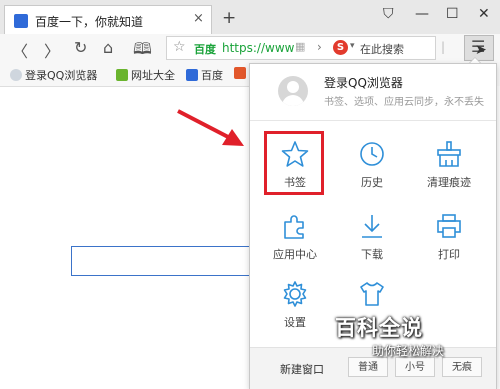 The image size is (500, 389). Describe the element at coordinates (372, 182) in the screenshot. I see `menu-item-label: 历史` at that location.